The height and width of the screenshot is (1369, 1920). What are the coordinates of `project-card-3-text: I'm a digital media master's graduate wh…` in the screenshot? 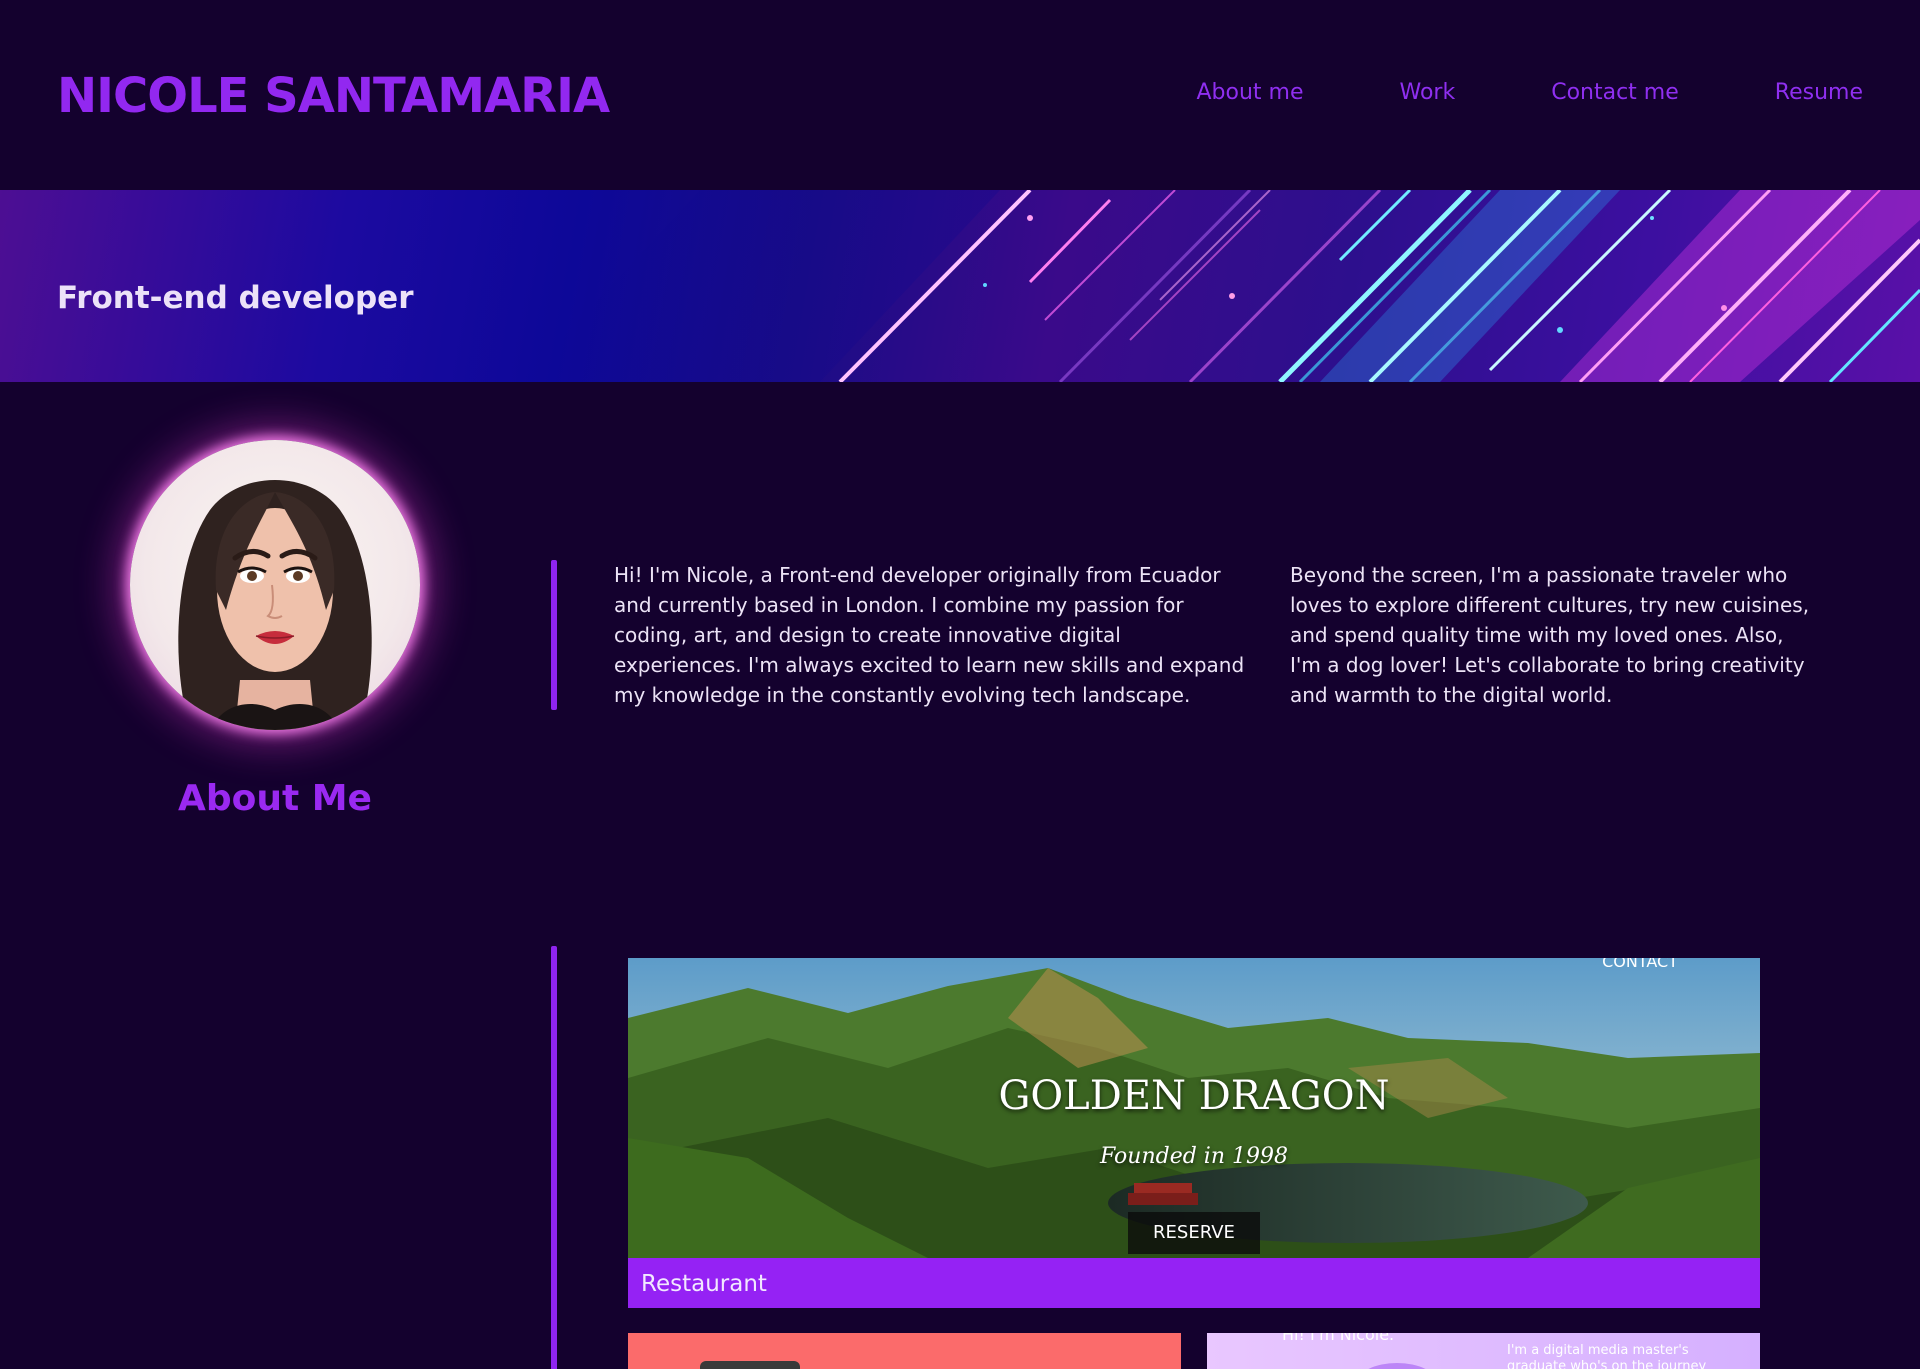 It's located at (1607, 1356).